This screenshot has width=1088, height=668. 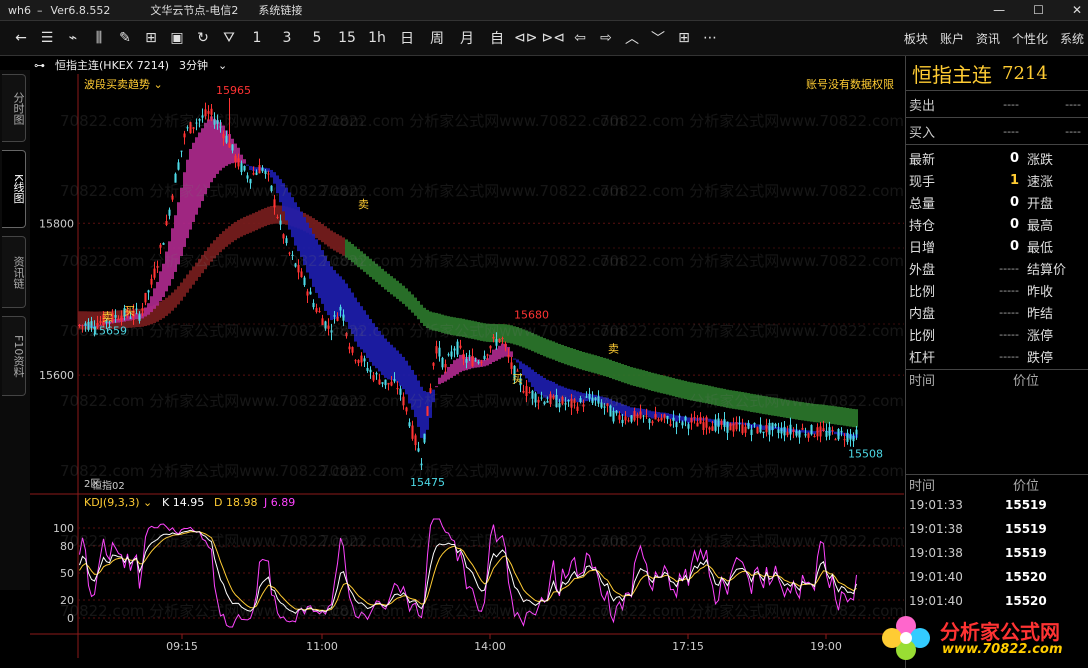 What do you see at coordinates (580, 38) in the screenshot?
I see `left-arrow-icon: ⇦` at bounding box center [580, 38].